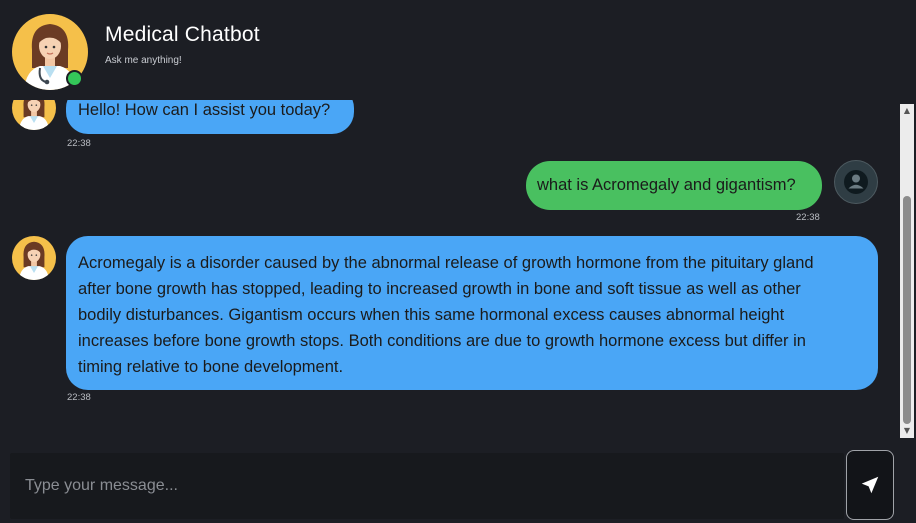  What do you see at coordinates (907, 310) in the screenshot?
I see `scrollbar-thumb` at bounding box center [907, 310].